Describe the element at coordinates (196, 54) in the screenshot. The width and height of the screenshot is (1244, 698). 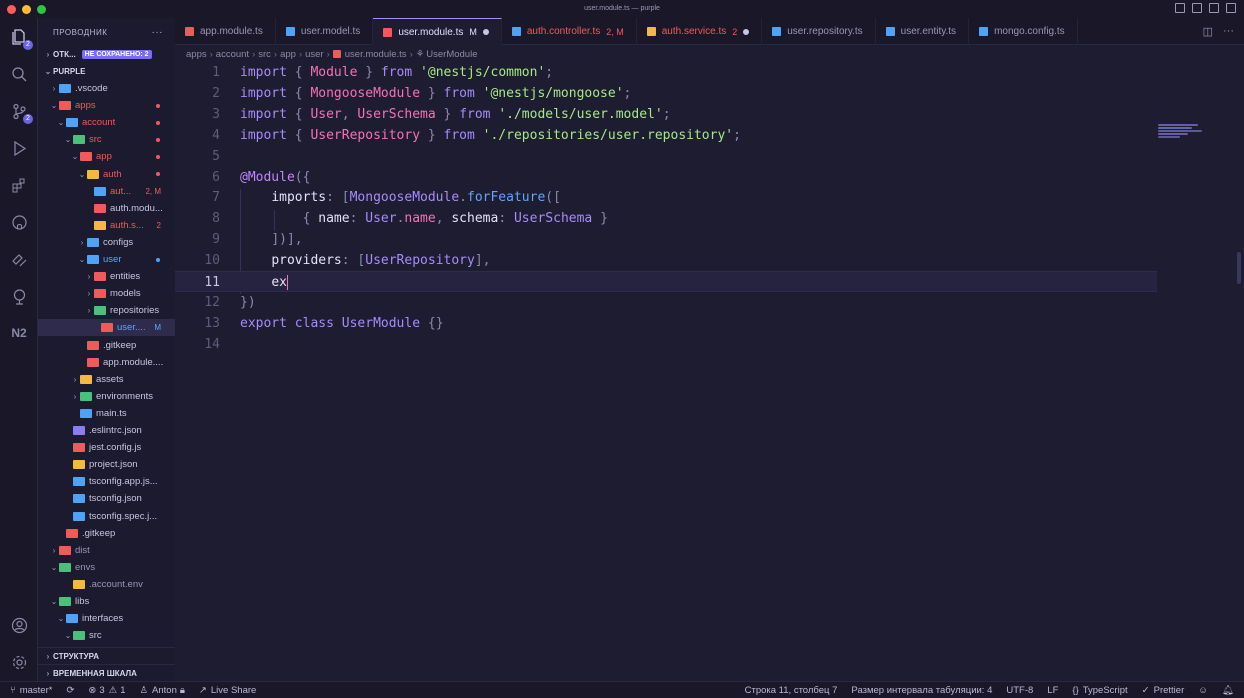
I see `breadcrumb-item: apps` at that location.